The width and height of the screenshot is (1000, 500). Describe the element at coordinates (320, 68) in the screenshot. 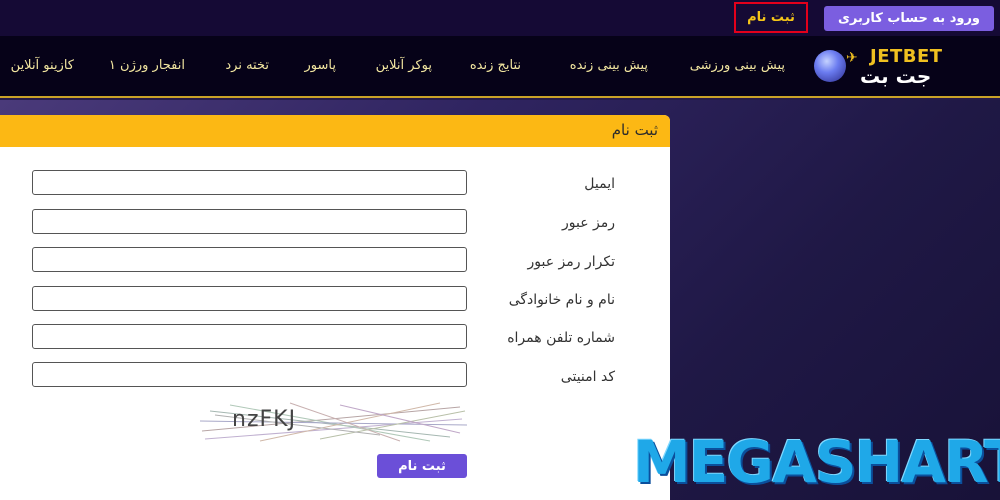

I see `nav-item-pasur: پاسور` at that location.